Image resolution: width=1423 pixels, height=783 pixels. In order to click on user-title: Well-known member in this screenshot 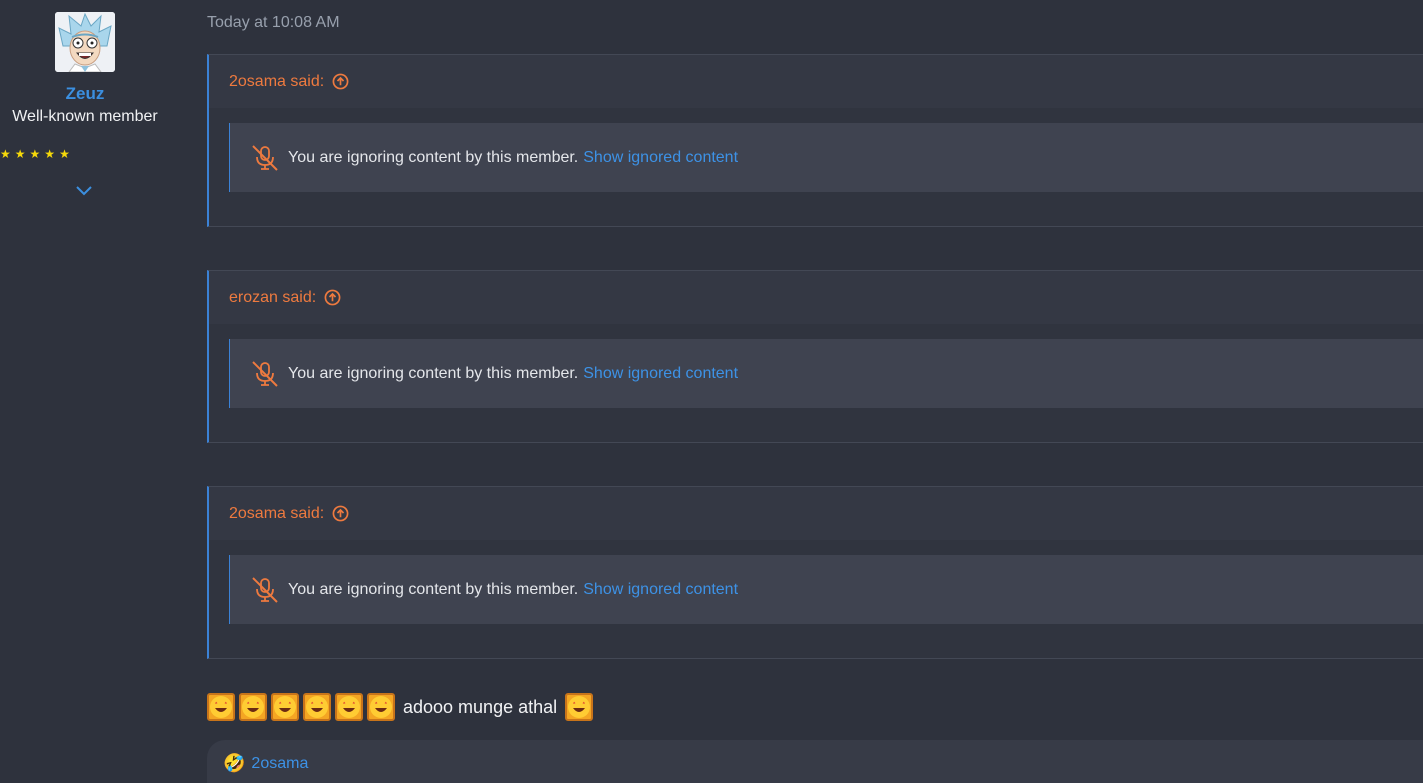, I will do `click(85, 116)`.